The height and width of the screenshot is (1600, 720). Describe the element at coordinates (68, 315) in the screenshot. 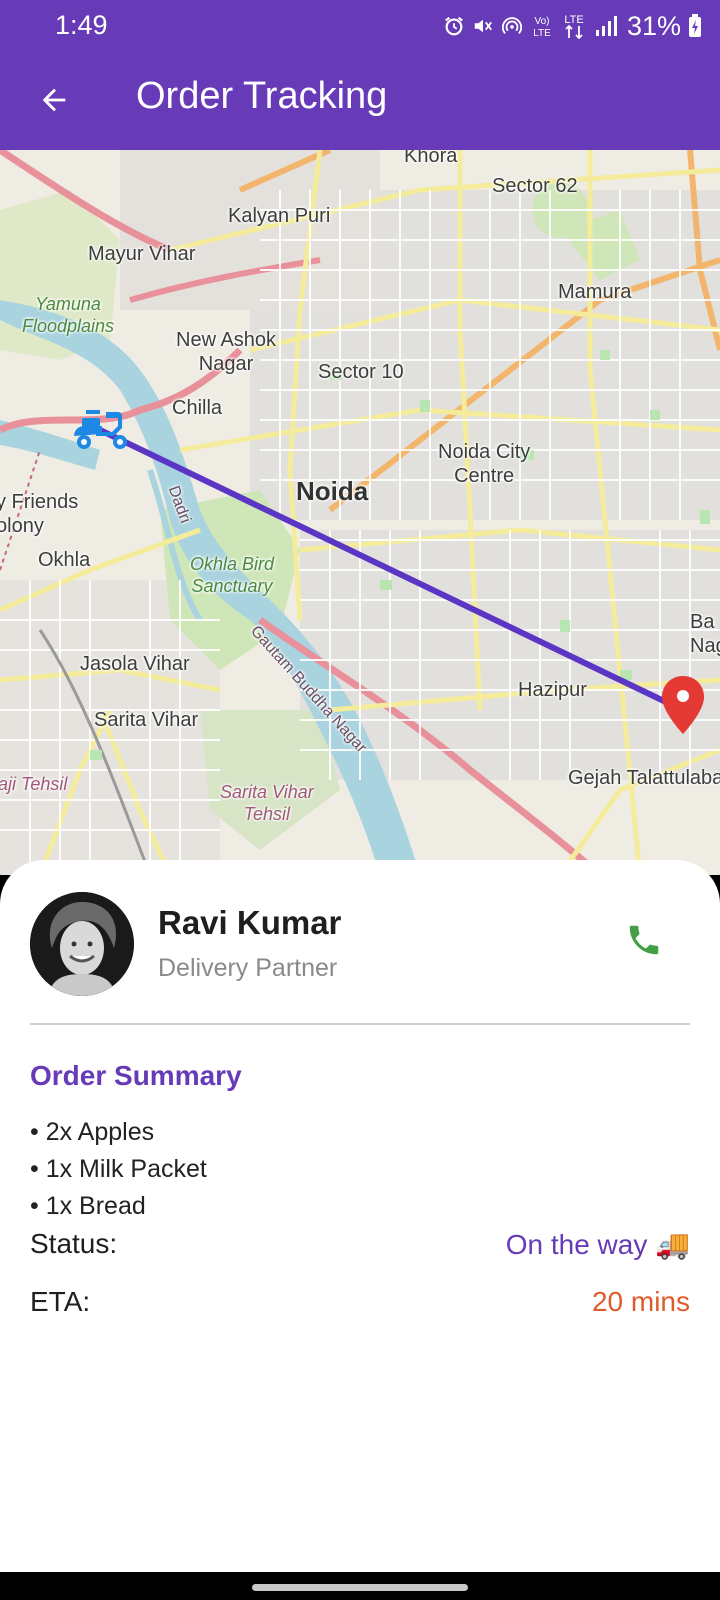

I see `map-label-yamuna-floodplains: Yamuna Floodplains` at that location.